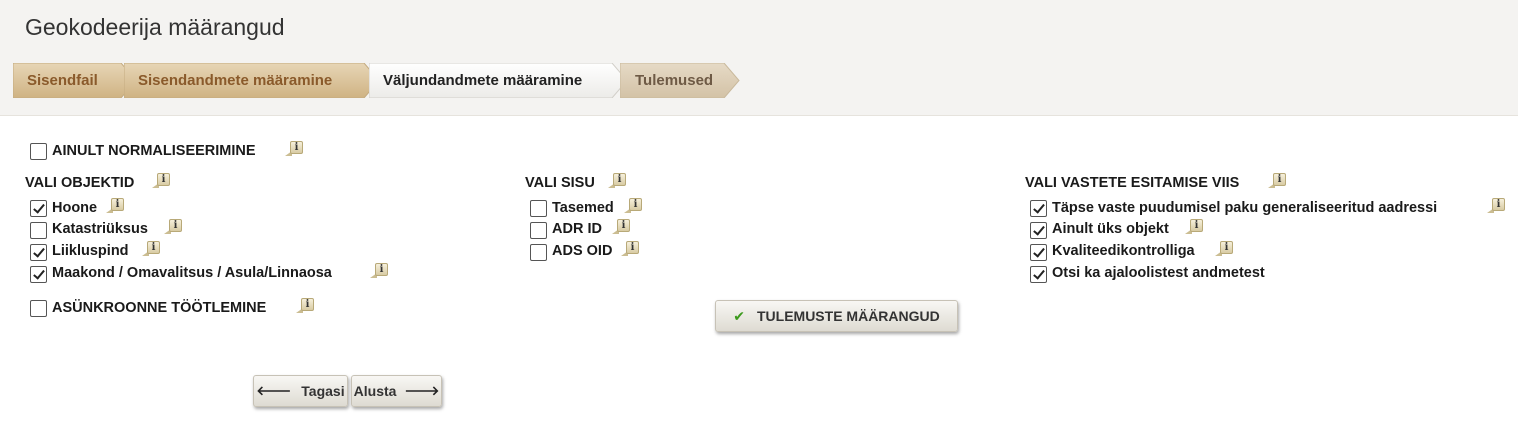 This screenshot has height=445, width=1518. I want to click on check-icon: ✔, so click(739, 315).